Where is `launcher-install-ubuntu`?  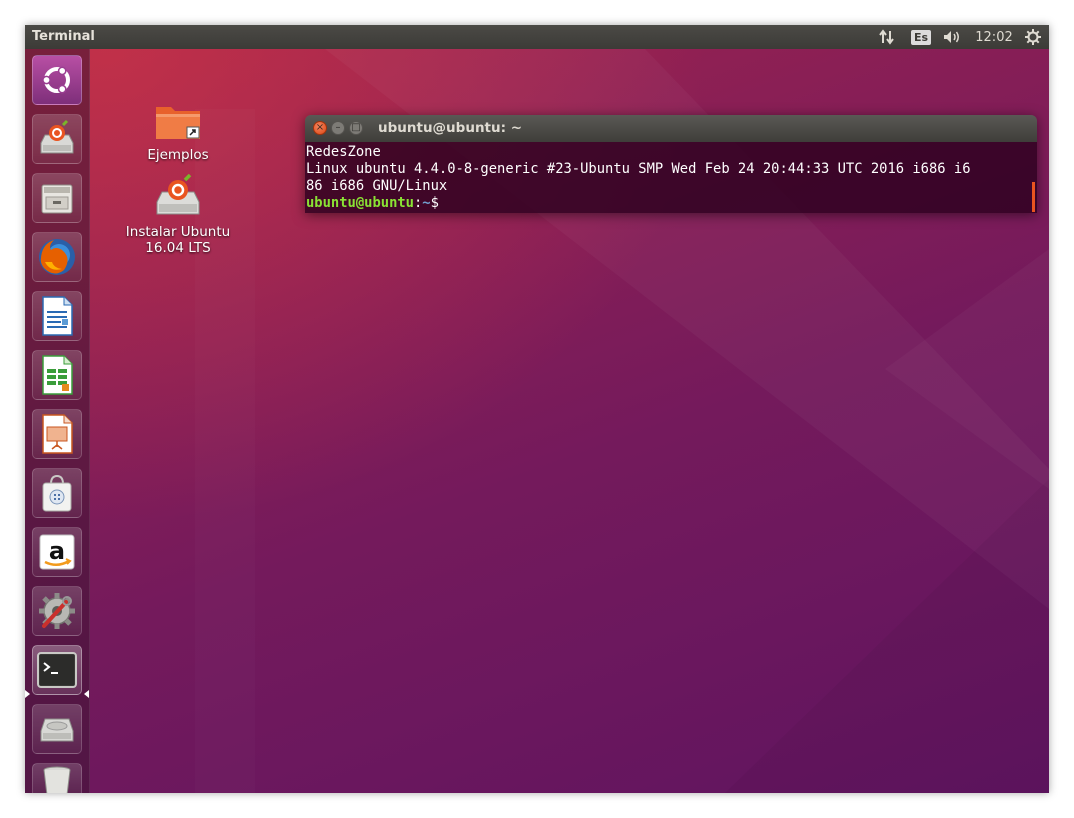 launcher-install-ubuntu is located at coordinates (57, 139).